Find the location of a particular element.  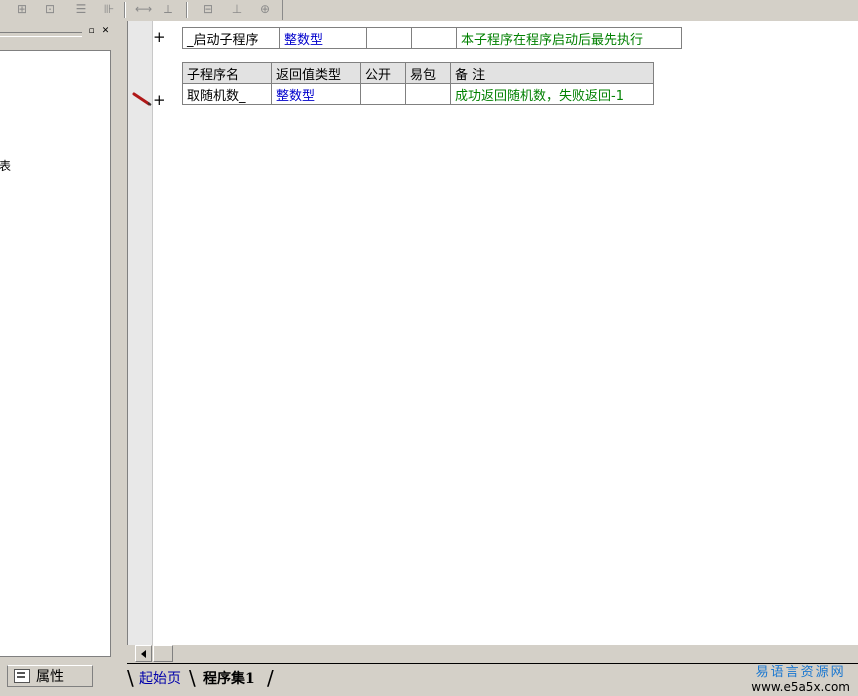

watermark-url: www.e5a5x.com is located at coordinates (800, 687).